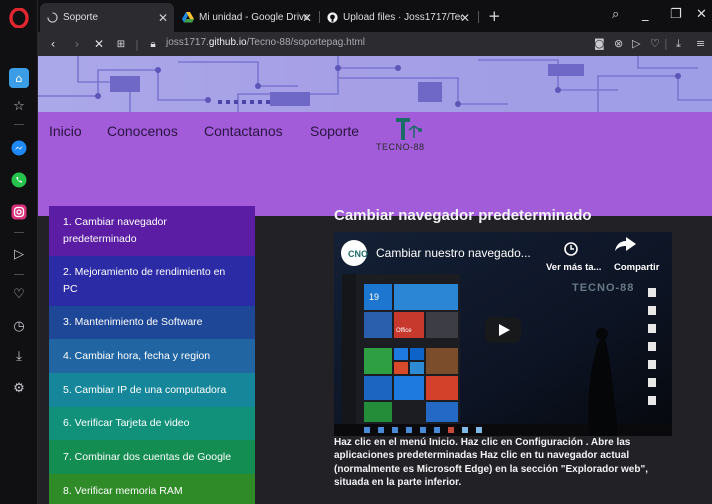  What do you see at coordinates (603, 288) in the screenshot?
I see `channel-watermark: TECNO-88` at bounding box center [603, 288].